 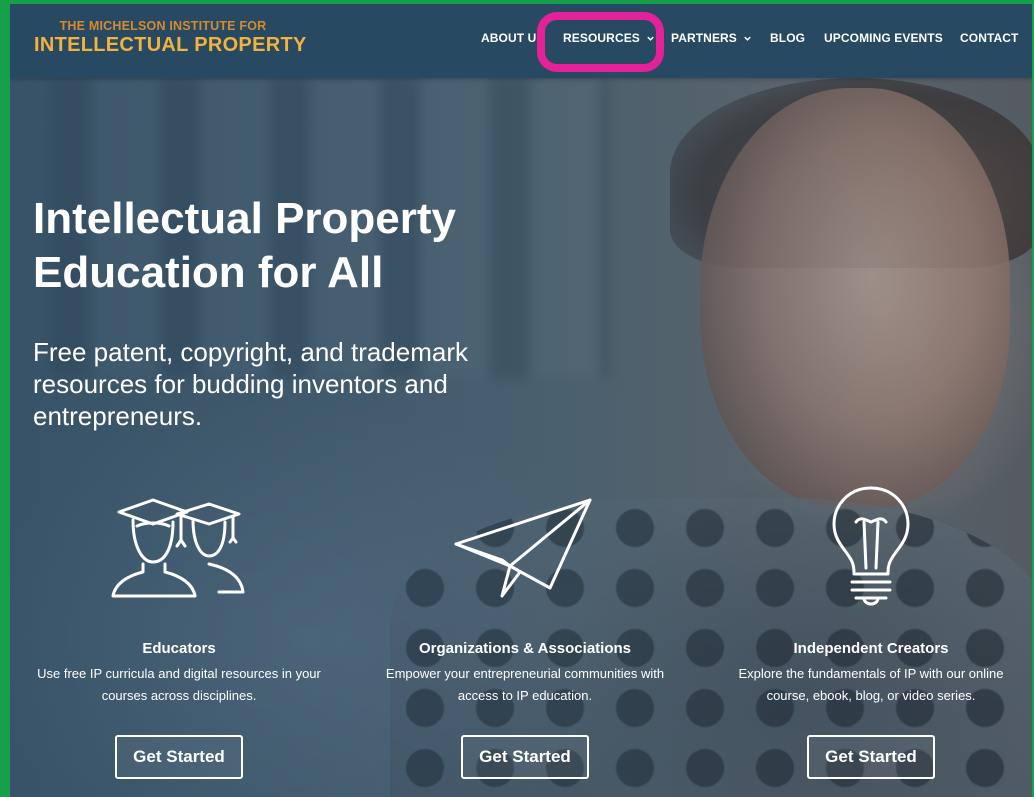 I want to click on paper-plane-icon, so click(x=525, y=547).